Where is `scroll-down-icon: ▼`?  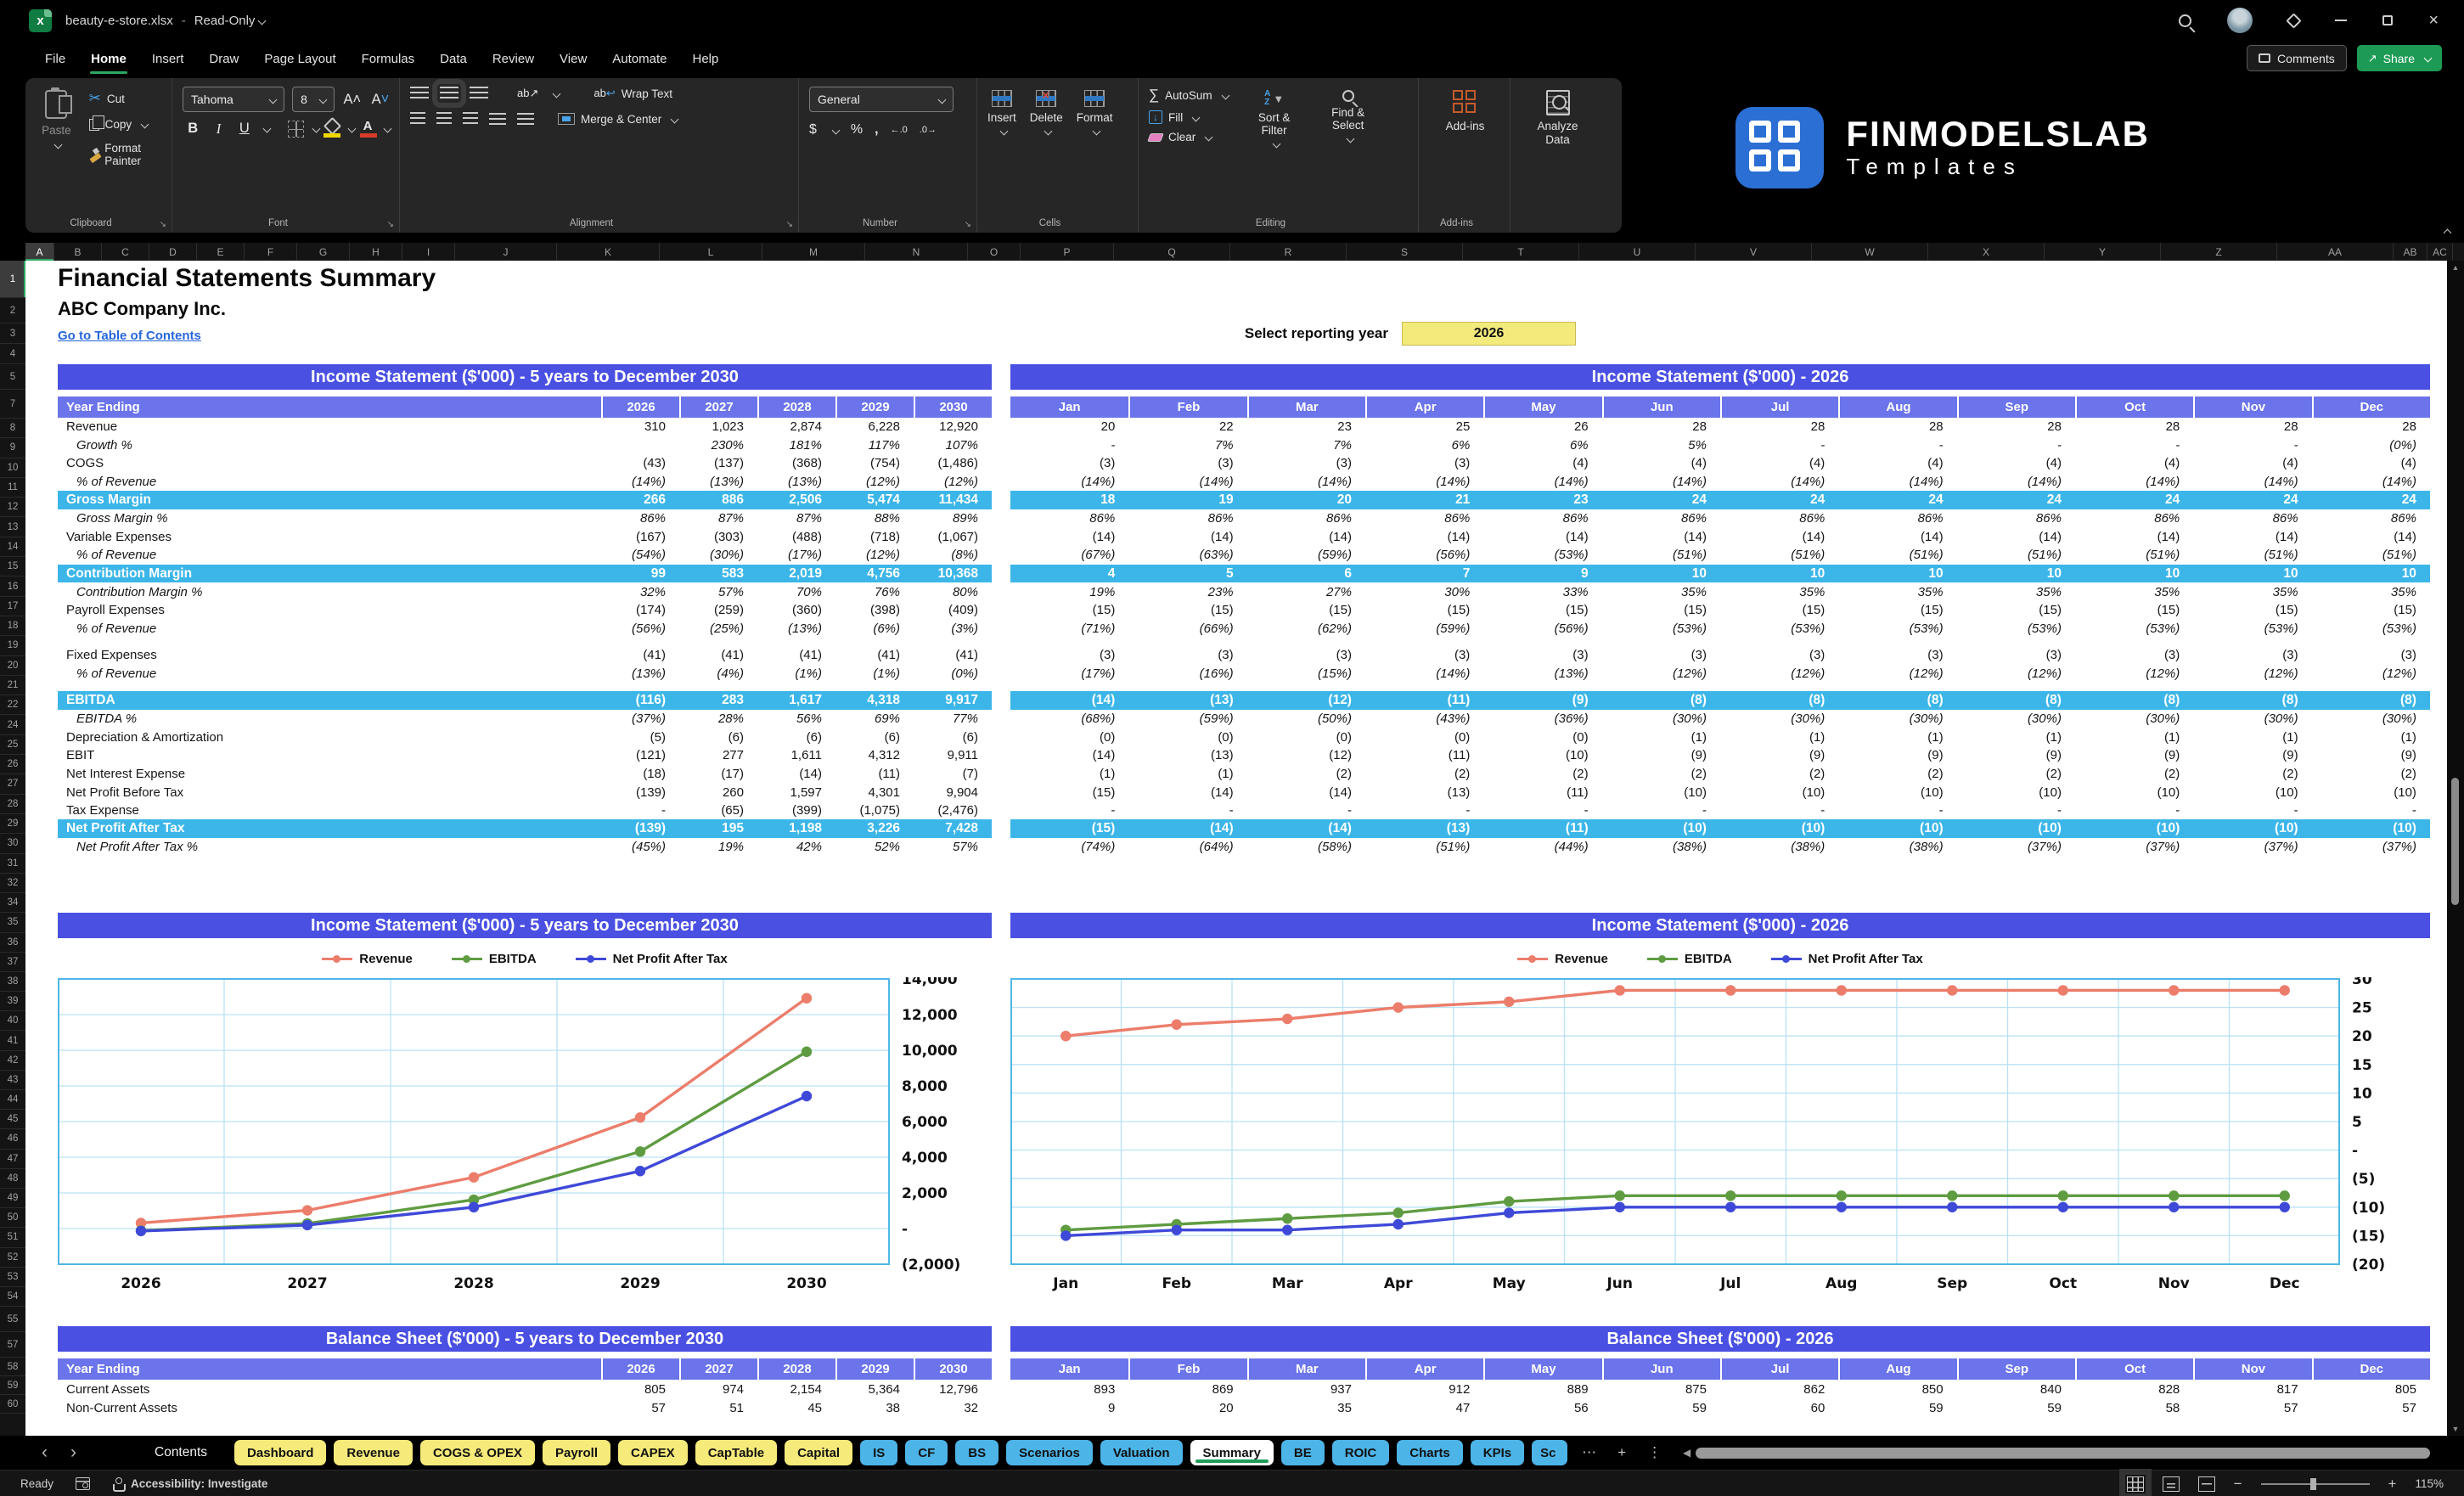
scroll-down-icon: ▼ is located at coordinates (2455, 1429).